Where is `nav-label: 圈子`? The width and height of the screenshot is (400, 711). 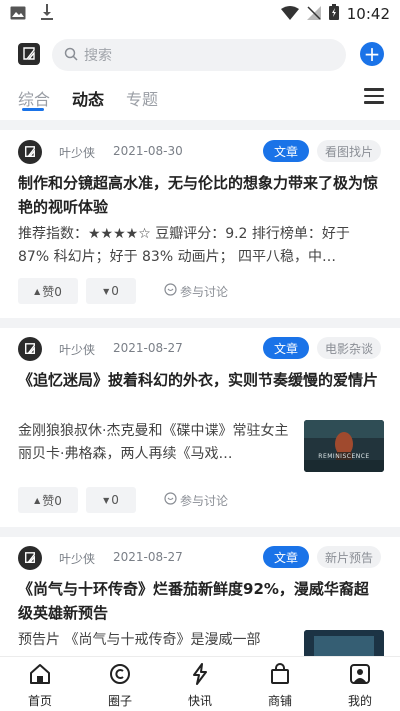 nav-label: 圈子 is located at coordinates (119, 701).